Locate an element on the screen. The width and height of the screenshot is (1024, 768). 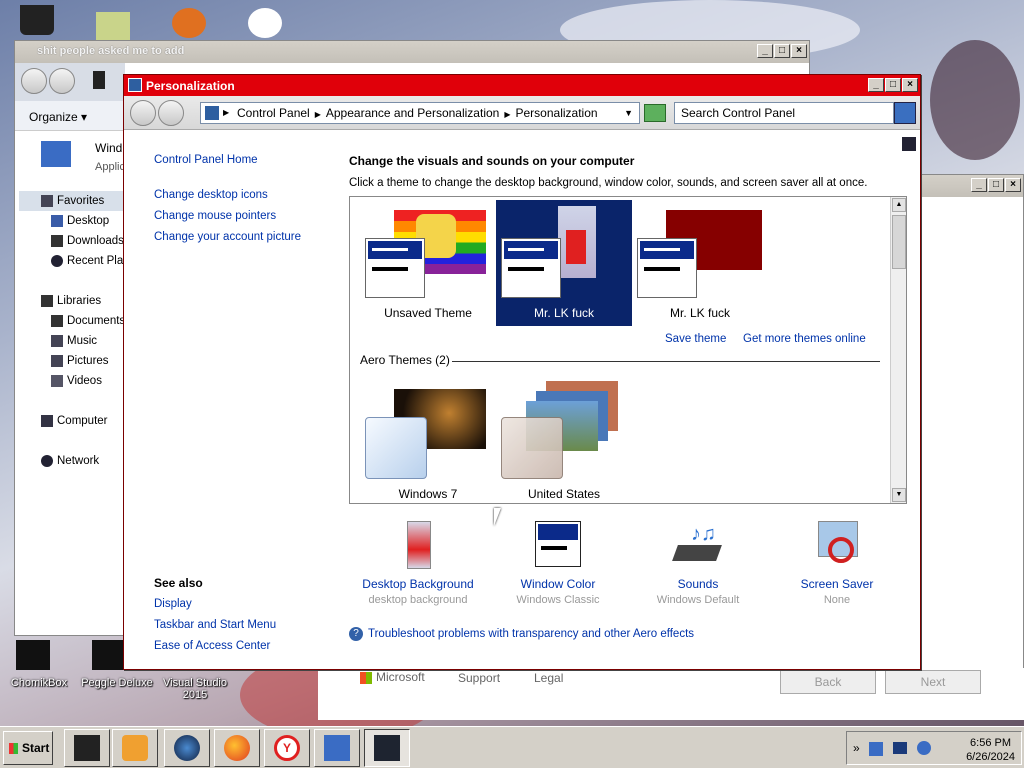
nav-desktop: Desktop is located at coordinates (72, 221).